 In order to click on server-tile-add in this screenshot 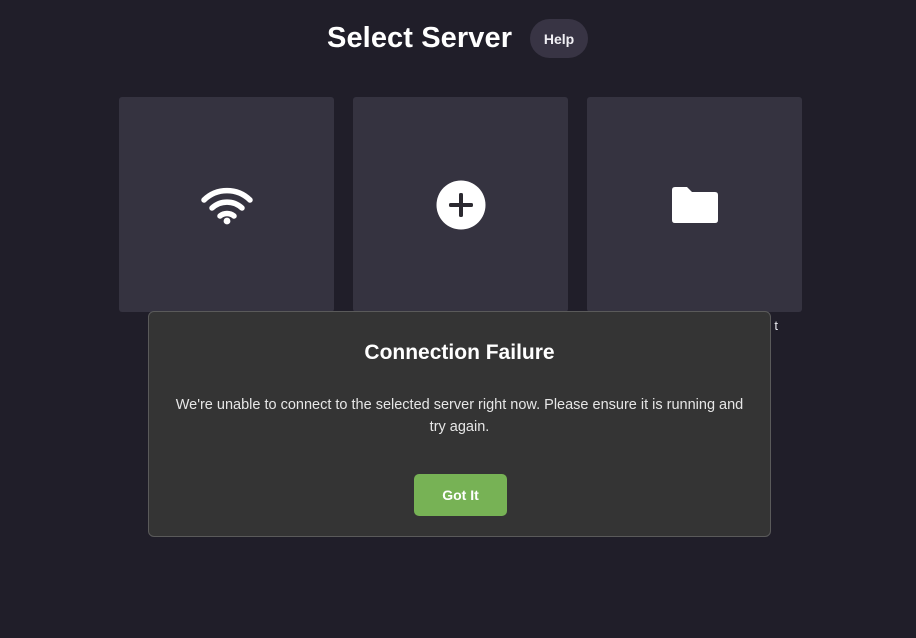, I will do `click(460, 204)`.